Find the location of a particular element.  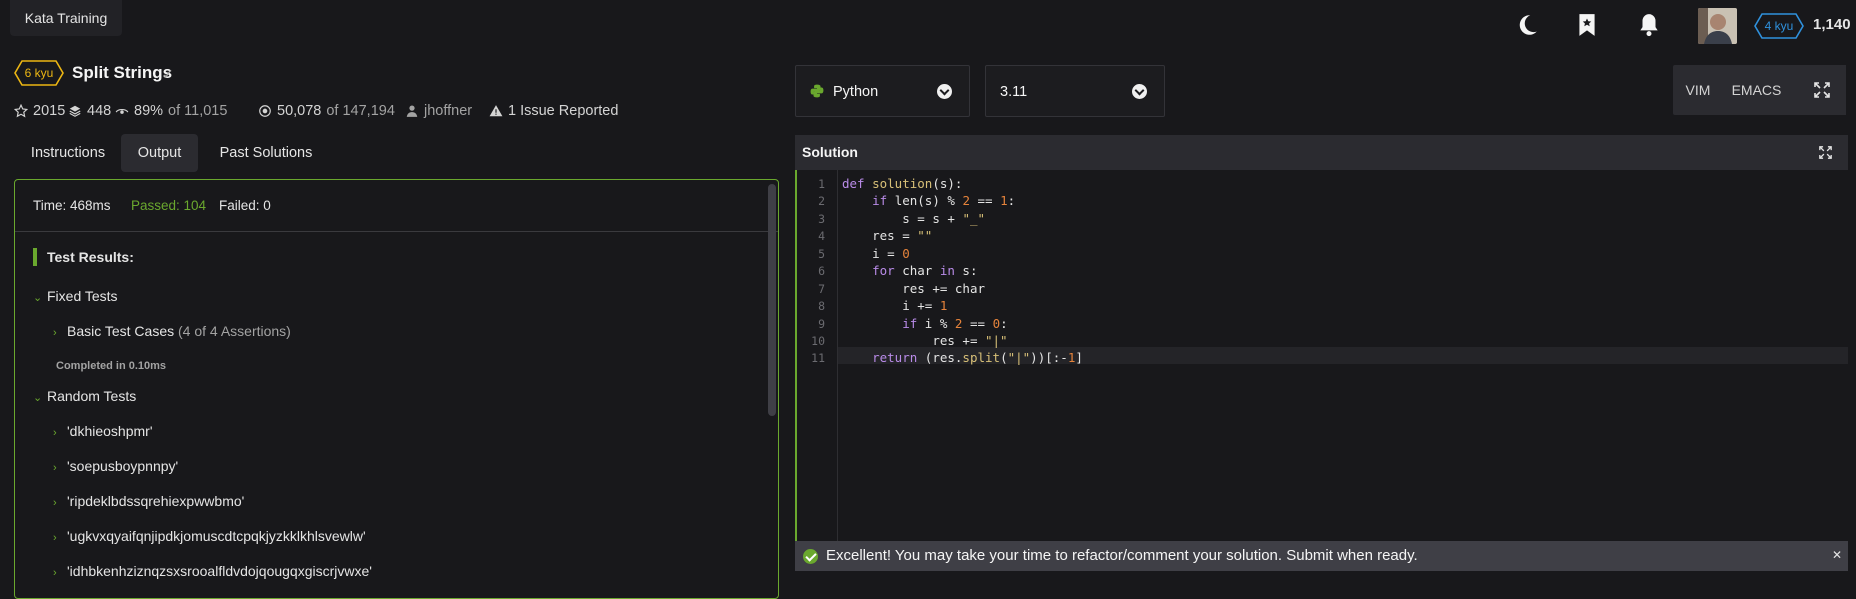

line-number: 4 is located at coordinates (821, 236).